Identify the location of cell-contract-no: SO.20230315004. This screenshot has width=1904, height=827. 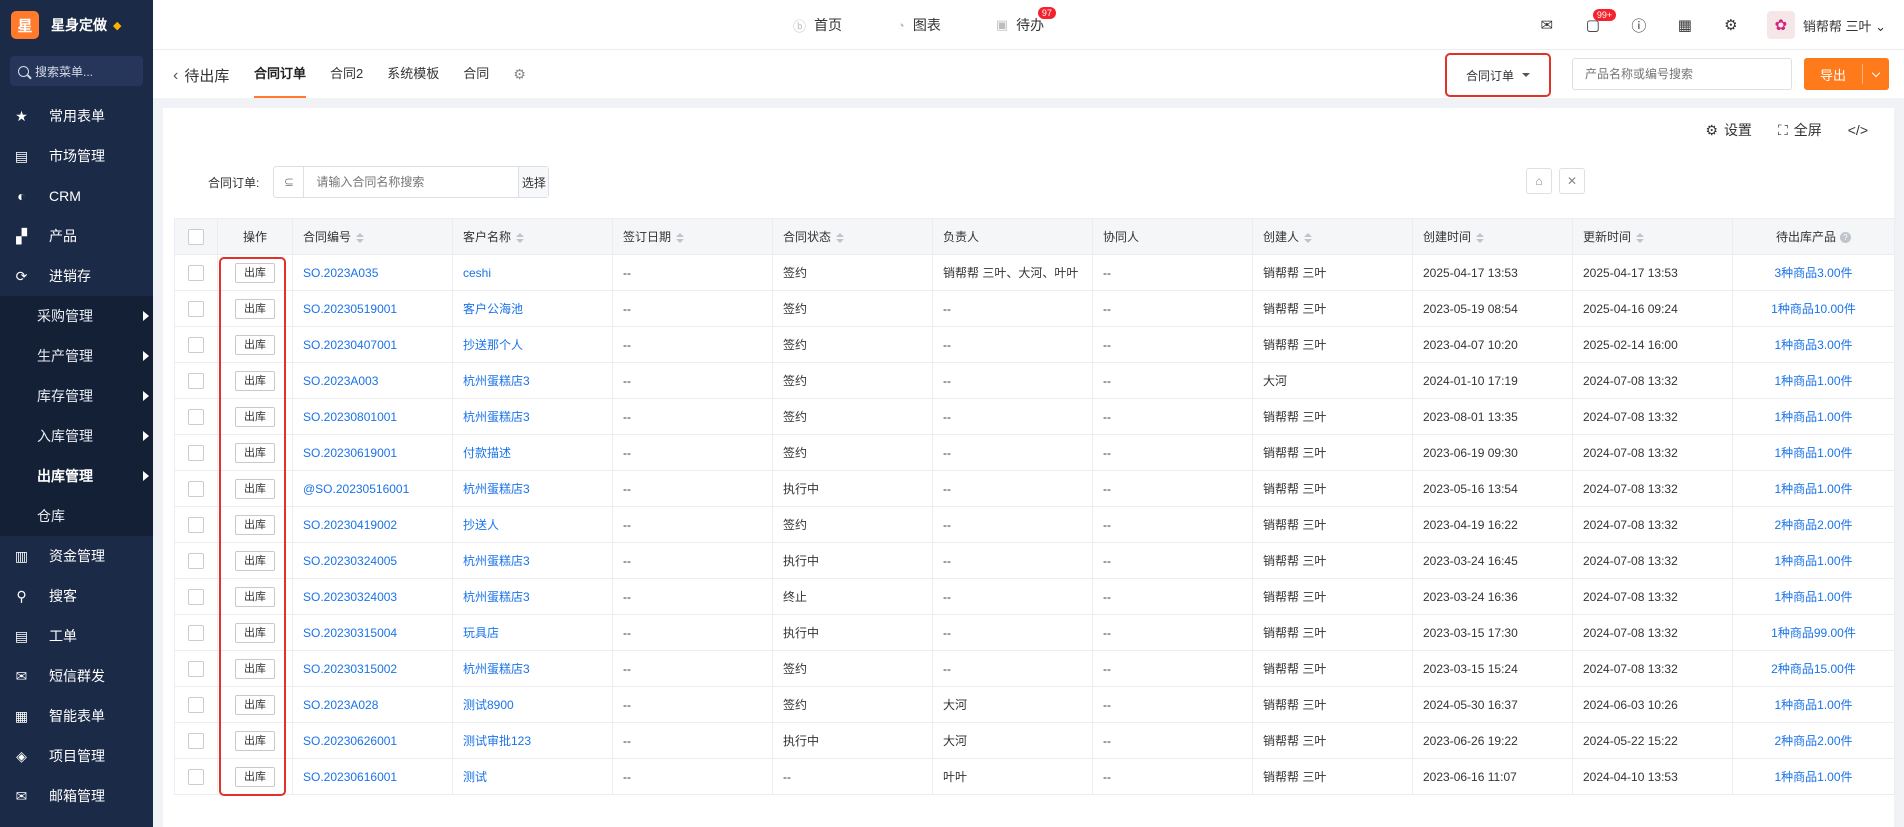
(372, 632).